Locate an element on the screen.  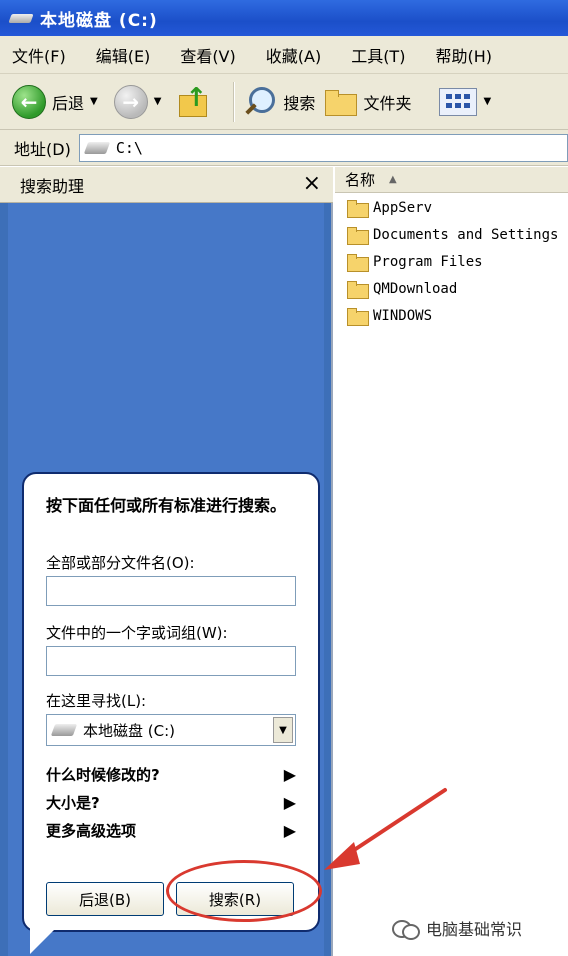
menu-view: 查看(V) is located at coordinates (207, 55).